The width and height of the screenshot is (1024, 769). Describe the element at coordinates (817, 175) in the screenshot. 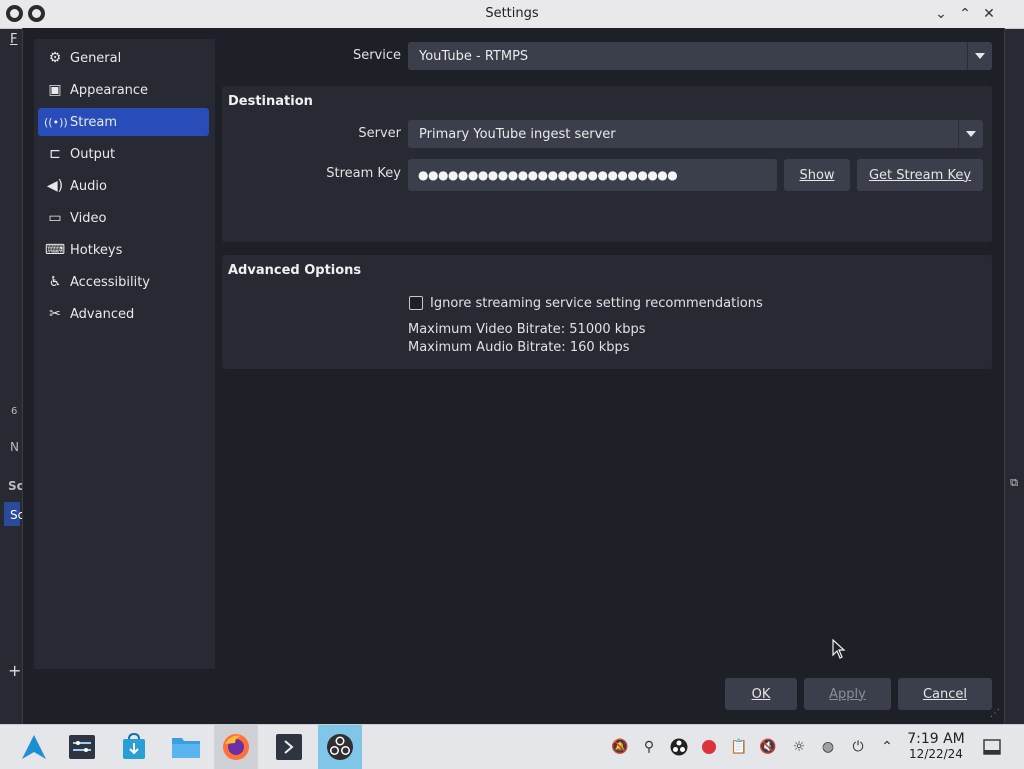

I see `show-button: Show` at that location.